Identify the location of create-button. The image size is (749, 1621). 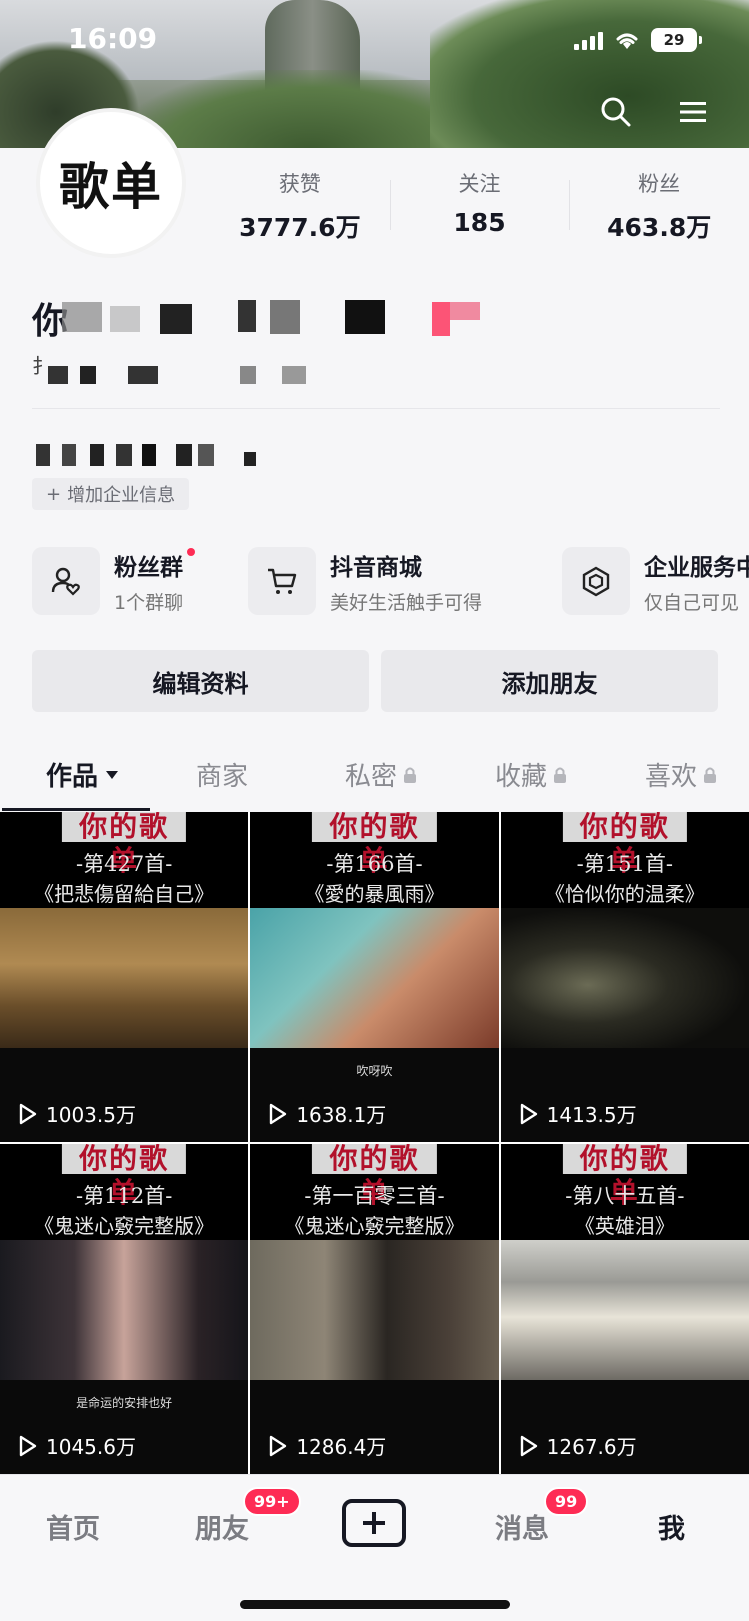
(374, 1523).